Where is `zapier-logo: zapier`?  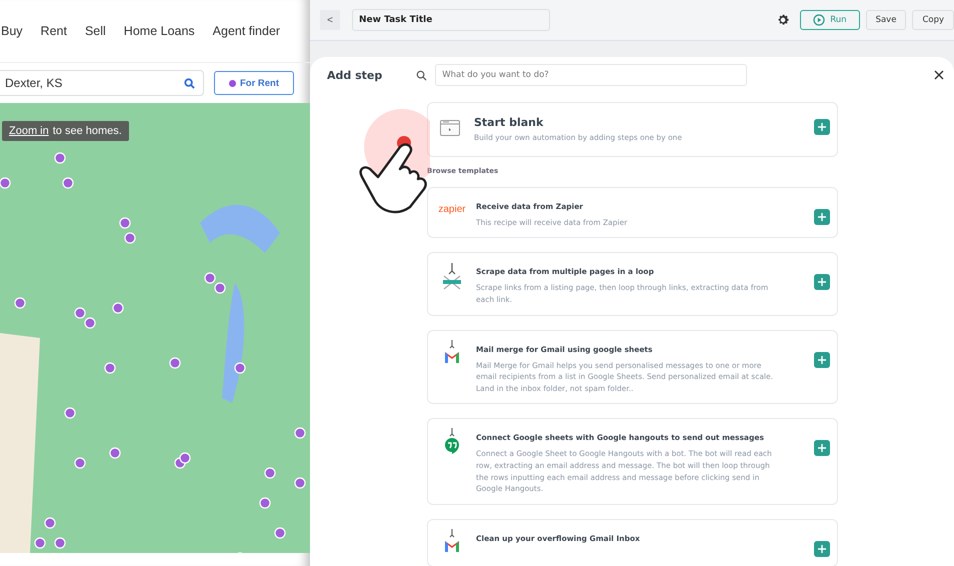 zapier-logo: zapier is located at coordinates (452, 209).